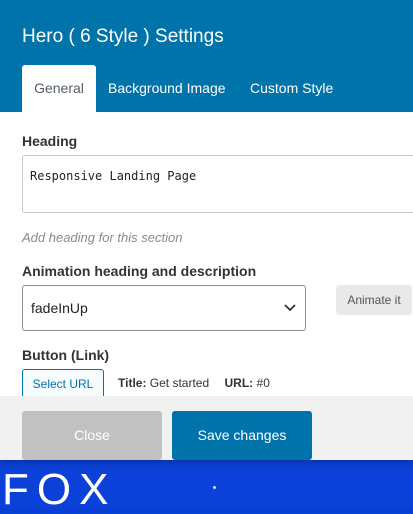  I want to click on animation-label: Animation heading and description, so click(139, 271).